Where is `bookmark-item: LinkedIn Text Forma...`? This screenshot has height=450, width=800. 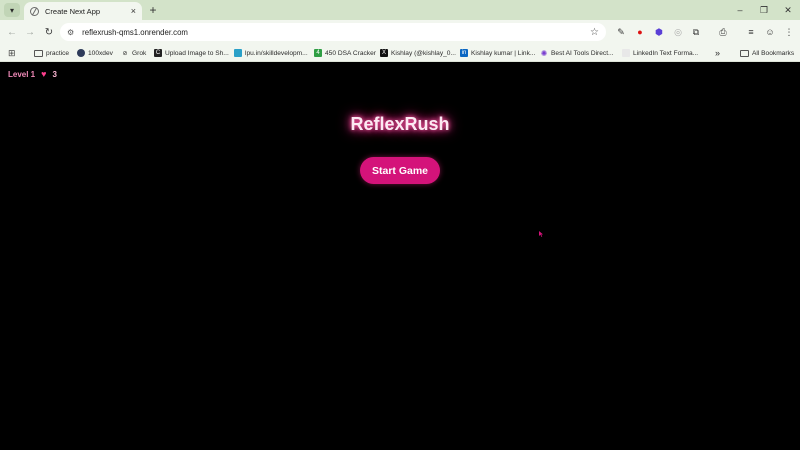 bookmark-item: LinkedIn Text Forma... is located at coordinates (660, 53).